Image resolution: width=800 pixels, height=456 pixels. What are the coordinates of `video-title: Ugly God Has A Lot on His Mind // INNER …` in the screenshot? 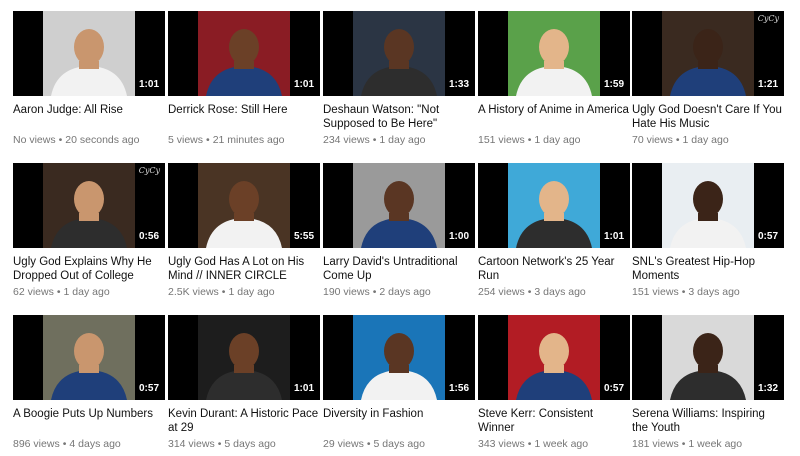 It's located at (244, 269).